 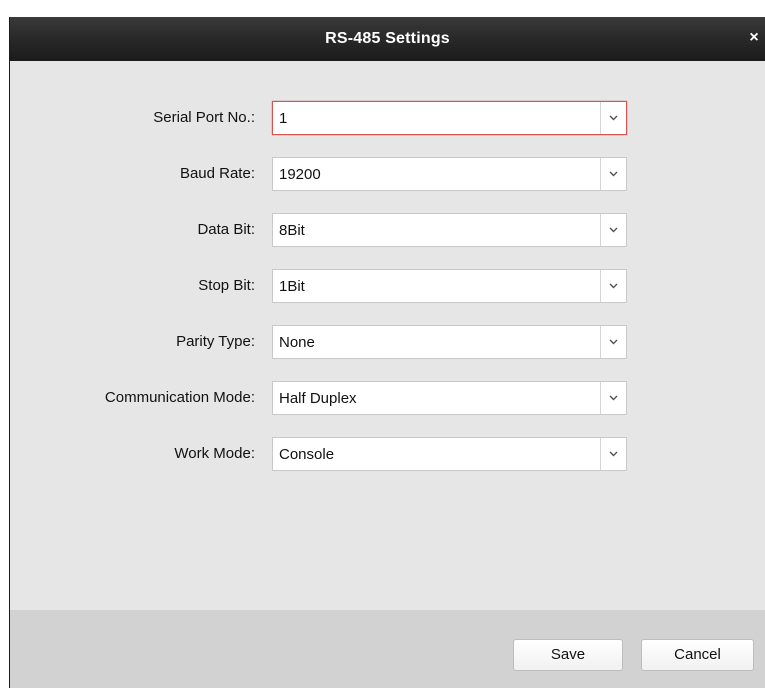 What do you see at coordinates (449, 398) in the screenshot?
I see `communication-mode-select: Half Duplex` at bounding box center [449, 398].